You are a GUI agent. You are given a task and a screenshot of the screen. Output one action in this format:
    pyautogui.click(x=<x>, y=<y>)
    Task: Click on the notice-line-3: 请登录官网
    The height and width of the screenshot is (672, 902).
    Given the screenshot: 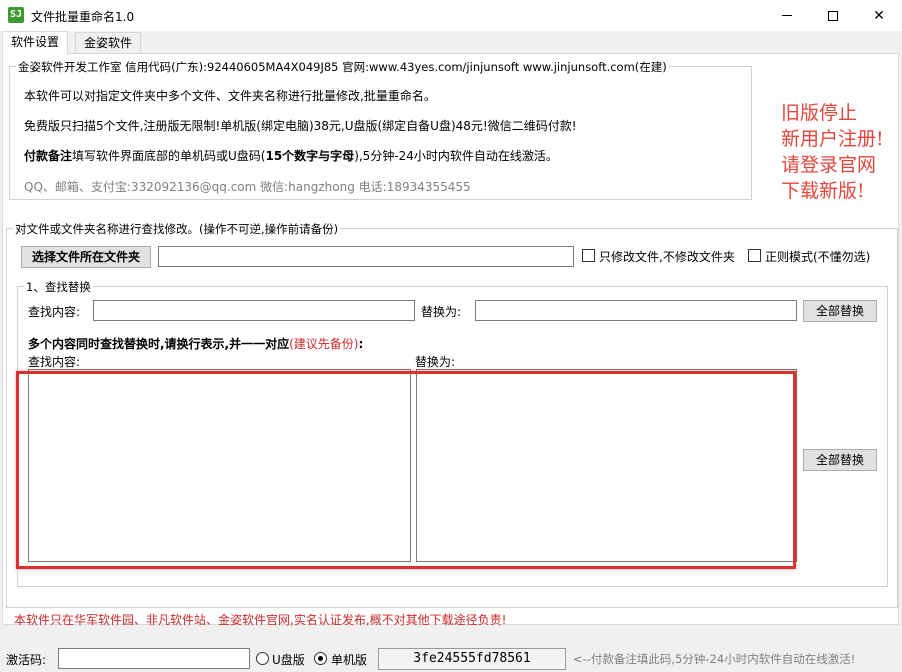 What is the action you would take?
    pyautogui.click(x=829, y=165)
    